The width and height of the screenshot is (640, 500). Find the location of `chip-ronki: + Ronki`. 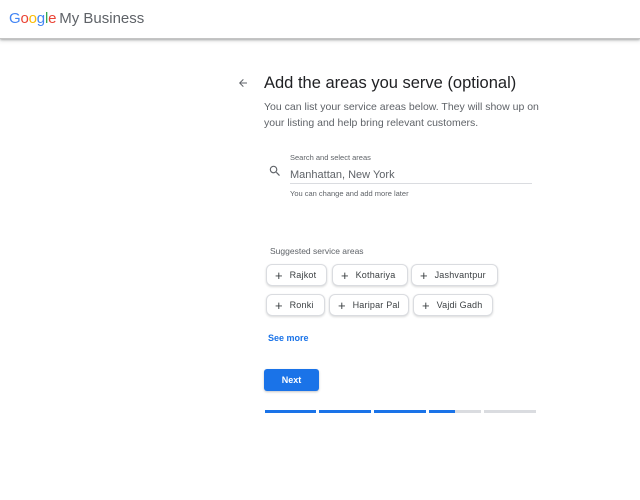

chip-ronki: + Ronki is located at coordinates (295, 305).